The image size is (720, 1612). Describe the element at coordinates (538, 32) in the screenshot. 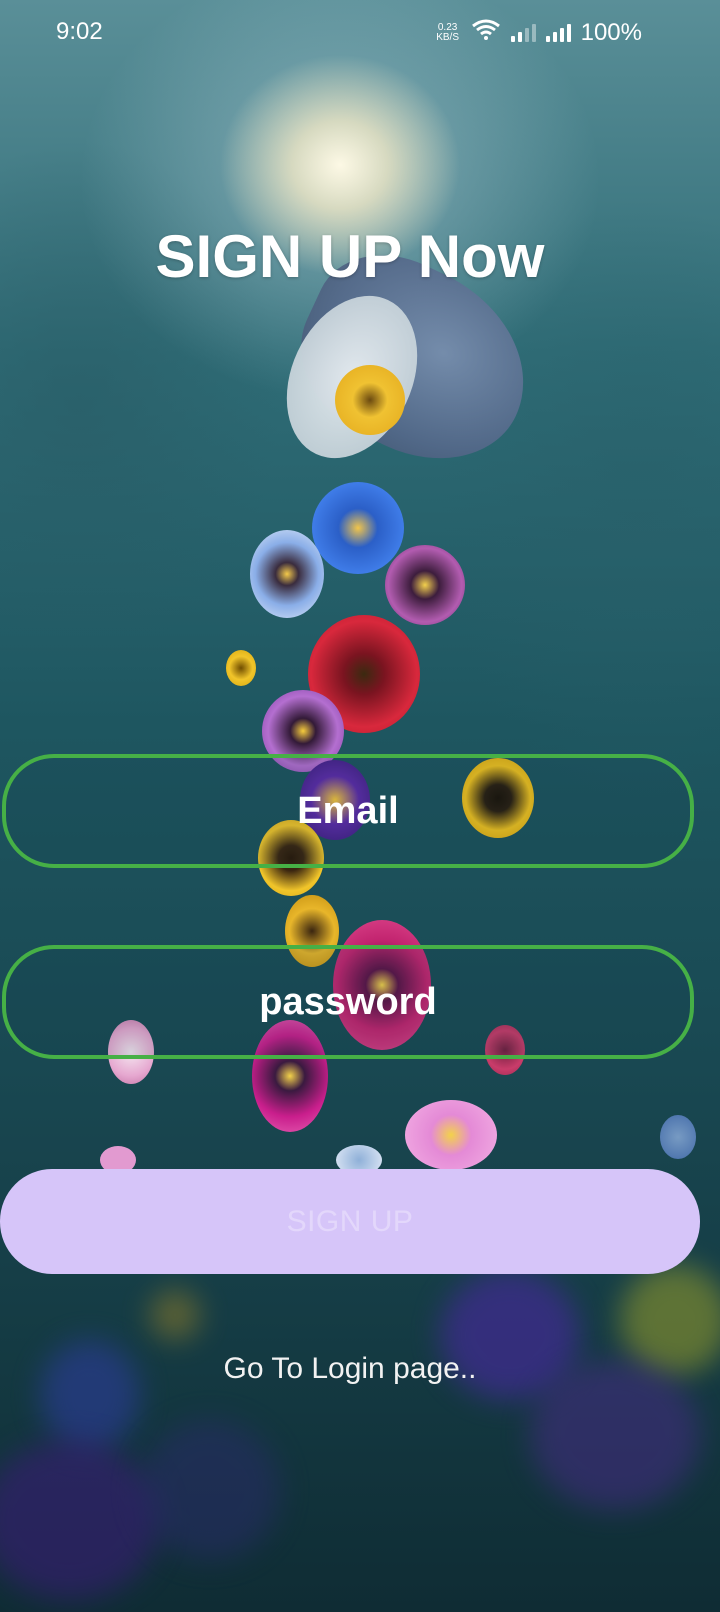

I see `status-icons: 0.23 KB/S 100%` at that location.